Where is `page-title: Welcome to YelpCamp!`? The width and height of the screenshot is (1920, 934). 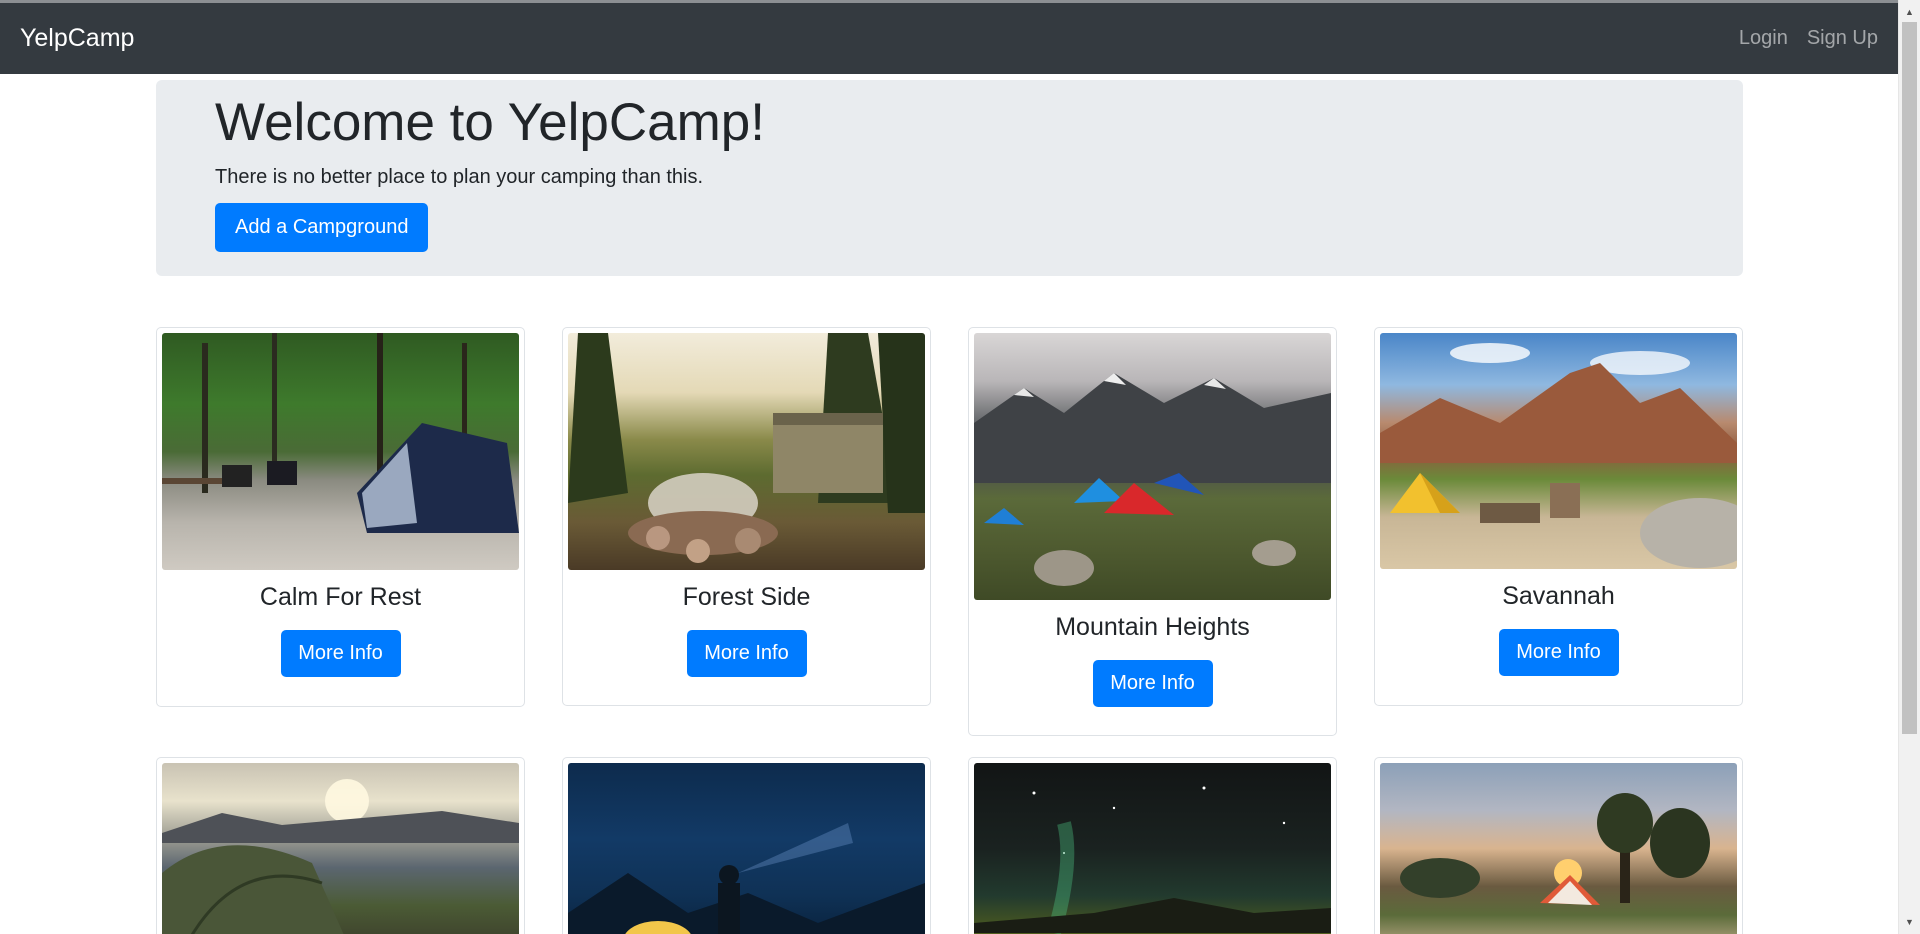
page-title: Welcome to YelpCamp! is located at coordinates (490, 122).